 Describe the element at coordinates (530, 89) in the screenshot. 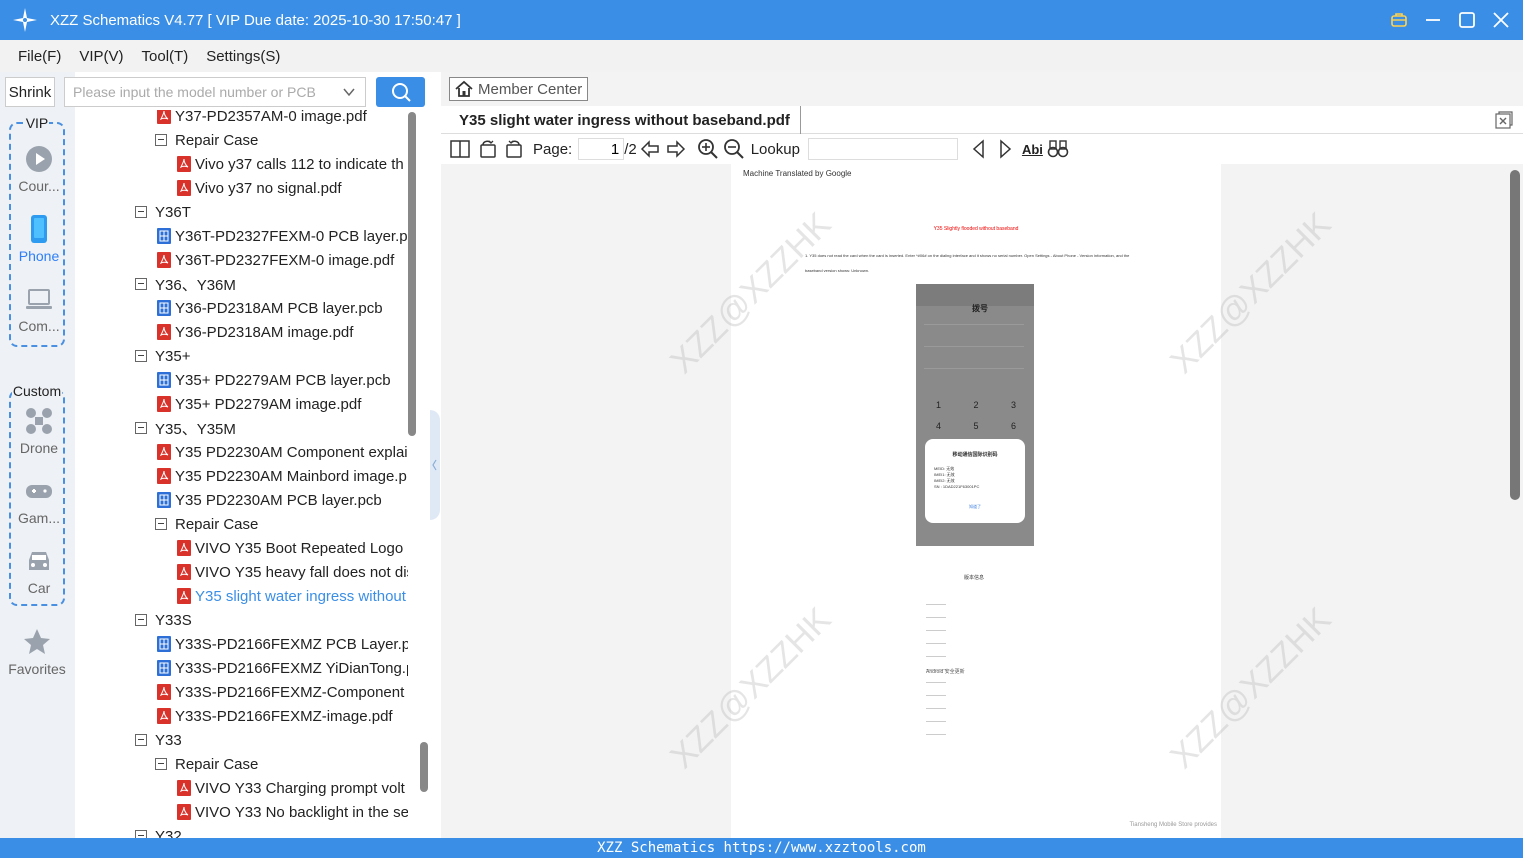

I see `member-center-label: Member Center` at that location.